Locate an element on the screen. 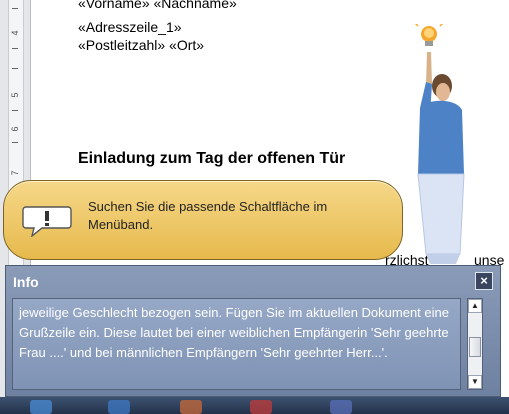 This screenshot has width=509, height=414. doc-line-postal: «Postleitzahl» «Ort» is located at coordinates (141, 45).